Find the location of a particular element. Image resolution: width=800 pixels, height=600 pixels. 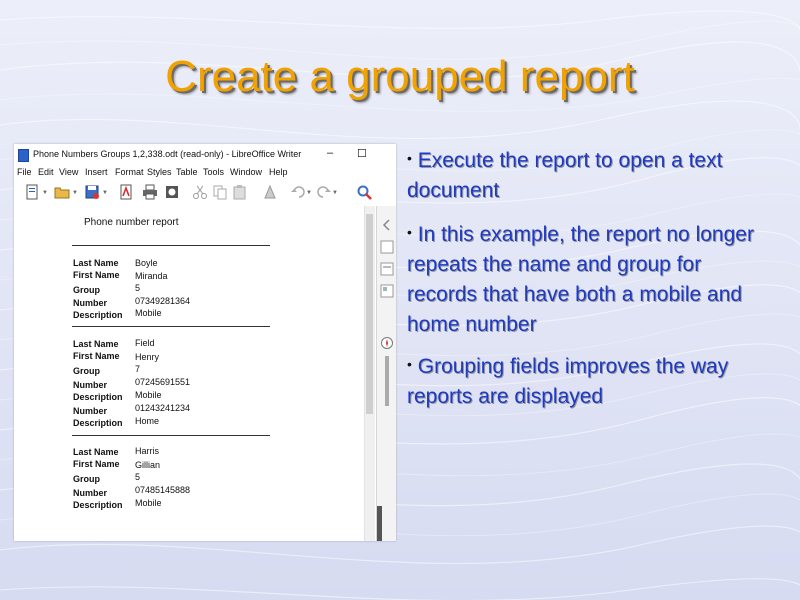

menu-styles: Styles is located at coordinates (159, 172).